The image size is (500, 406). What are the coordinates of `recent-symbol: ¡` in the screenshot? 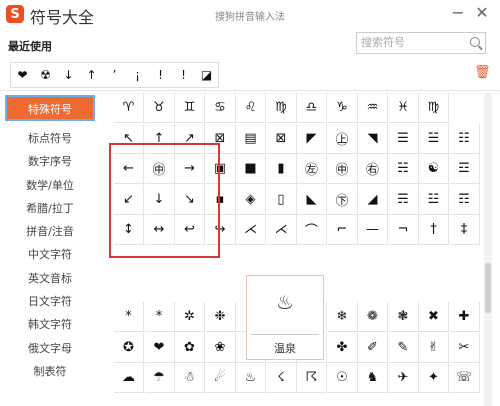 It's located at (137, 75).